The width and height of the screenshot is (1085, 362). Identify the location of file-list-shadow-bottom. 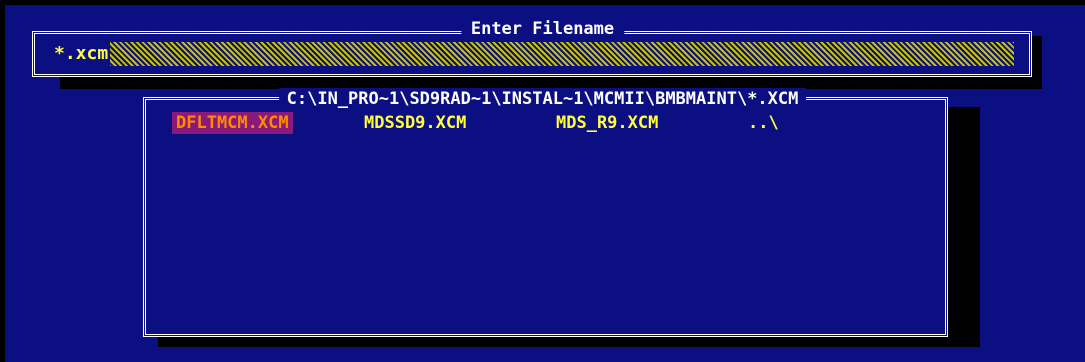
(569, 342).